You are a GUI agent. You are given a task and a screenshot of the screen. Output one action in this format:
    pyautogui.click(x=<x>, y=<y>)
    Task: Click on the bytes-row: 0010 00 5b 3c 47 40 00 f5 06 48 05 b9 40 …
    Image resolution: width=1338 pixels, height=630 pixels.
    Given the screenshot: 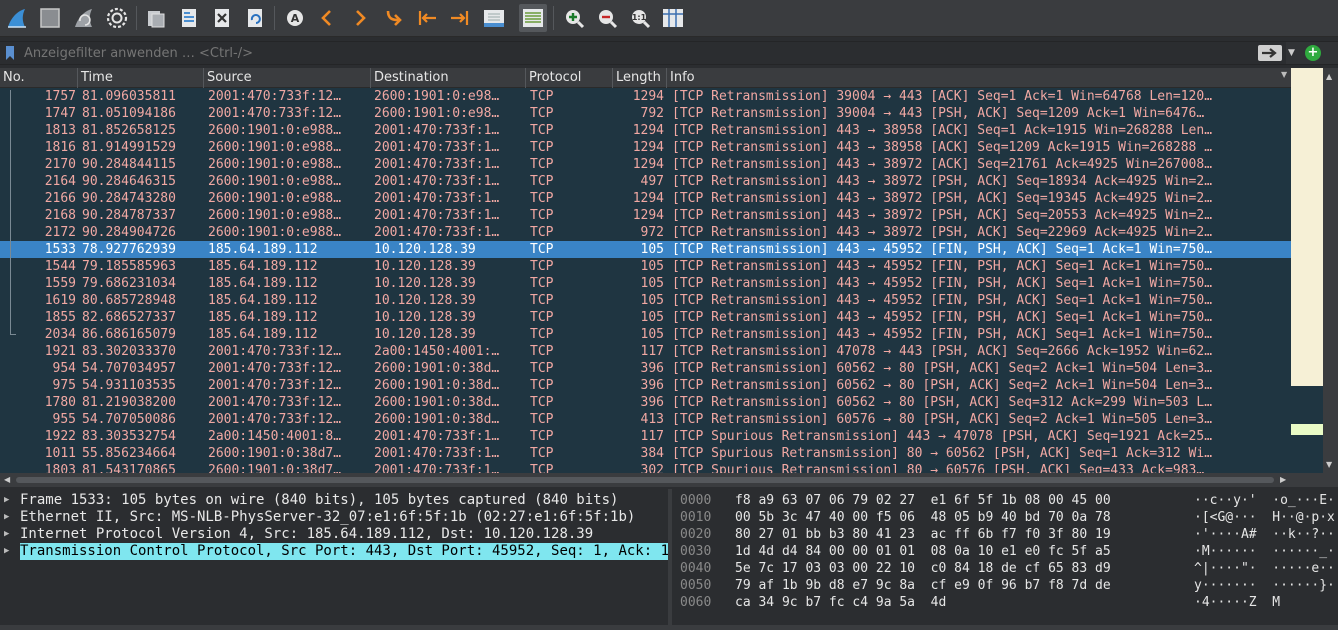 What is the action you would take?
    pyautogui.click(x=1005, y=517)
    